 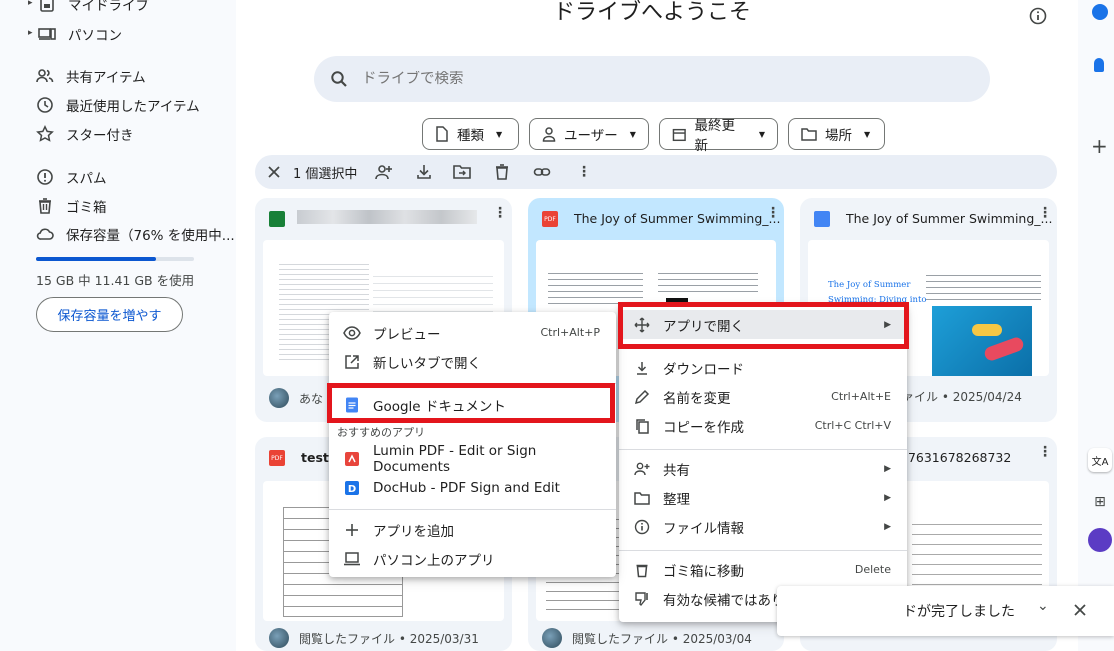 What do you see at coordinates (427, 363) in the screenshot?
I see `menu-item-label: 新しいタブで開く` at bounding box center [427, 363].